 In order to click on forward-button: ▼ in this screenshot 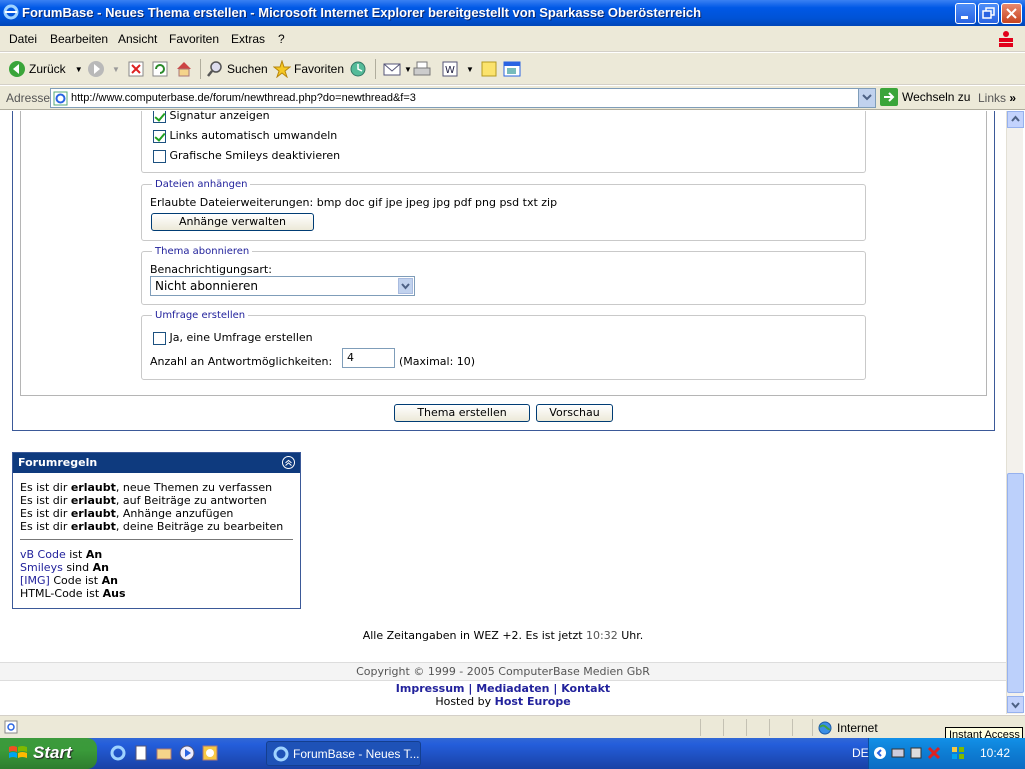, I will do `click(103, 69)`.